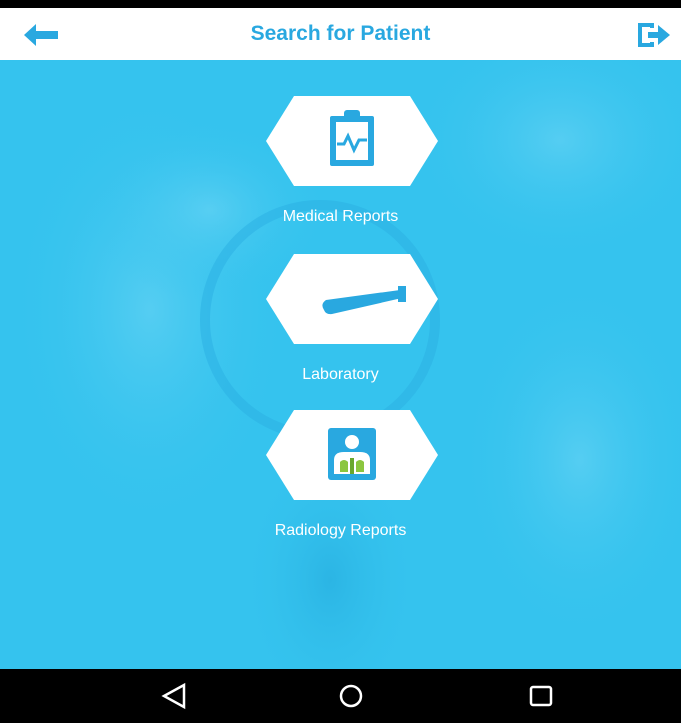  I want to click on medical-reports-label: Medical Reports, so click(340, 216).